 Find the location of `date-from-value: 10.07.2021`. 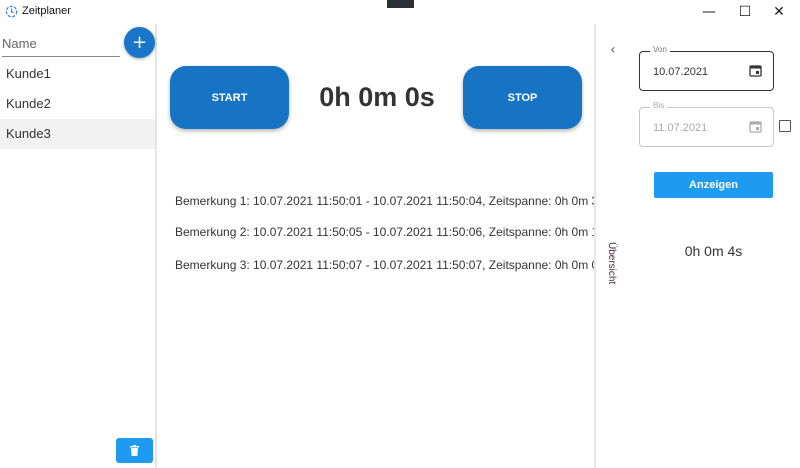

date-from-value: 10.07.2021 is located at coordinates (681, 72).